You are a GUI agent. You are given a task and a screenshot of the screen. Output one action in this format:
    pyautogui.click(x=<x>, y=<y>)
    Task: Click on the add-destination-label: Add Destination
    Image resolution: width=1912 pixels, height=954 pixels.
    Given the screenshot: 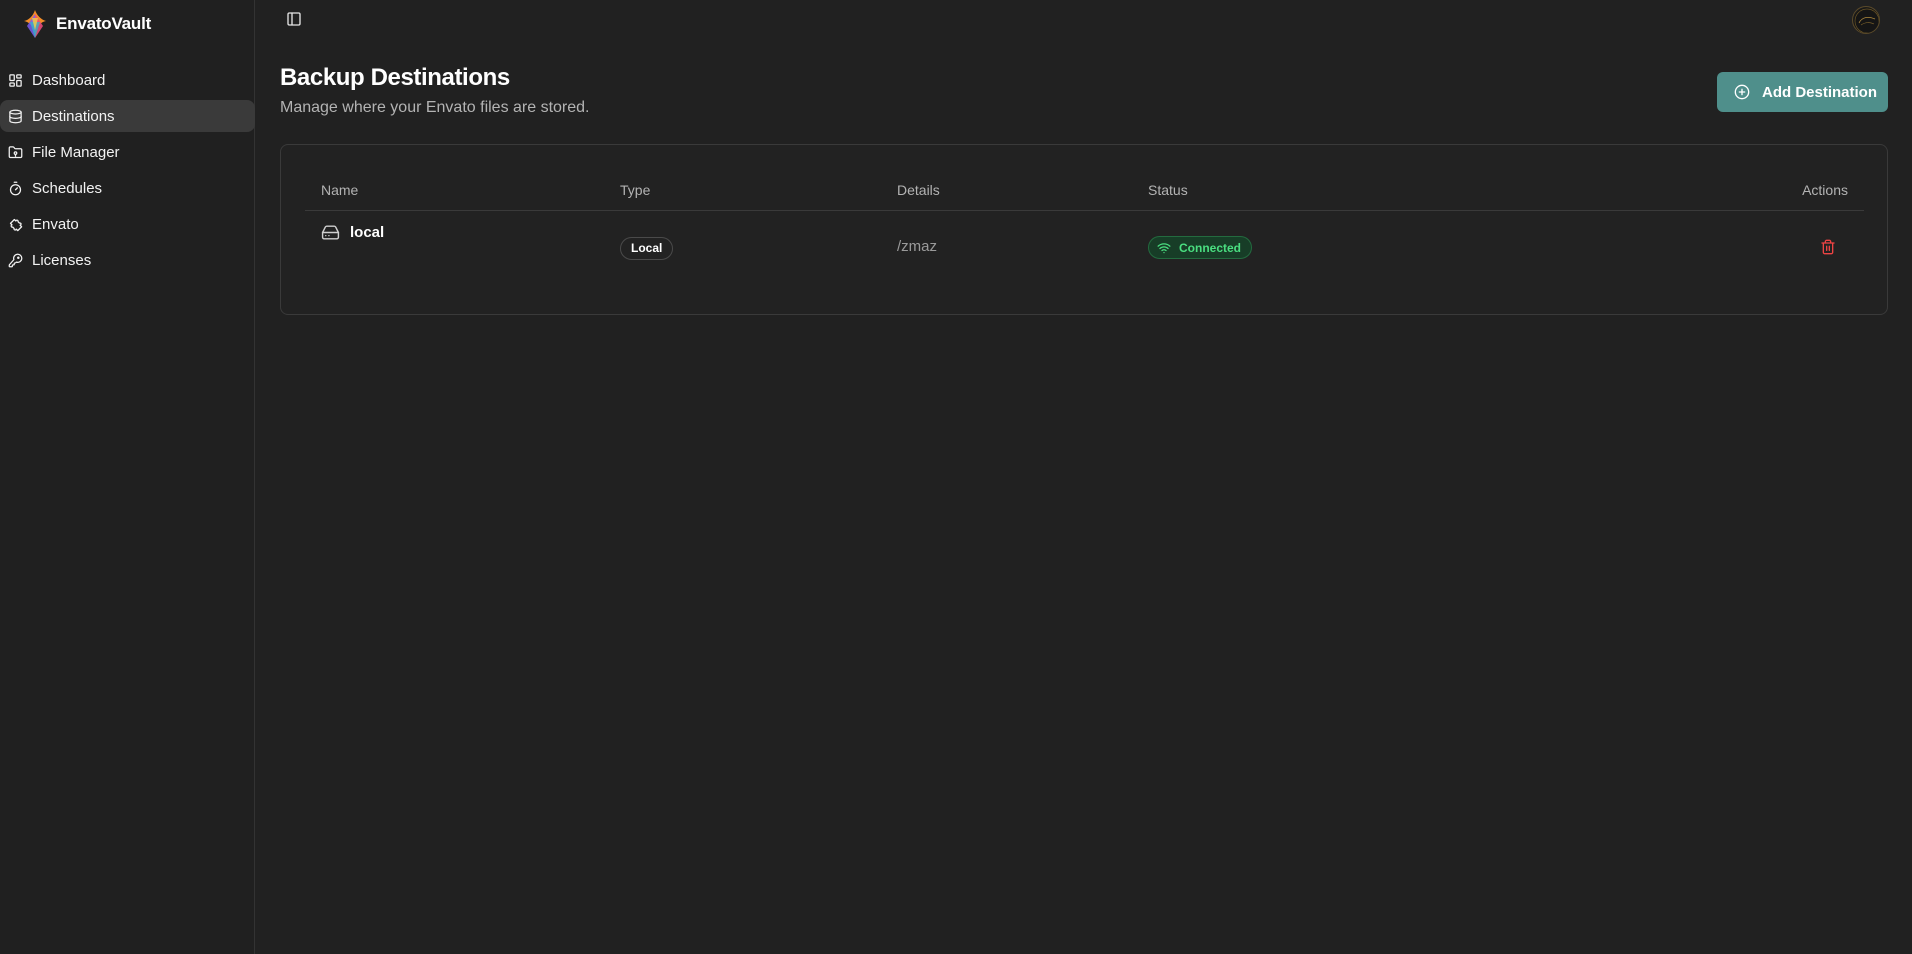 What is the action you would take?
    pyautogui.click(x=1819, y=92)
    